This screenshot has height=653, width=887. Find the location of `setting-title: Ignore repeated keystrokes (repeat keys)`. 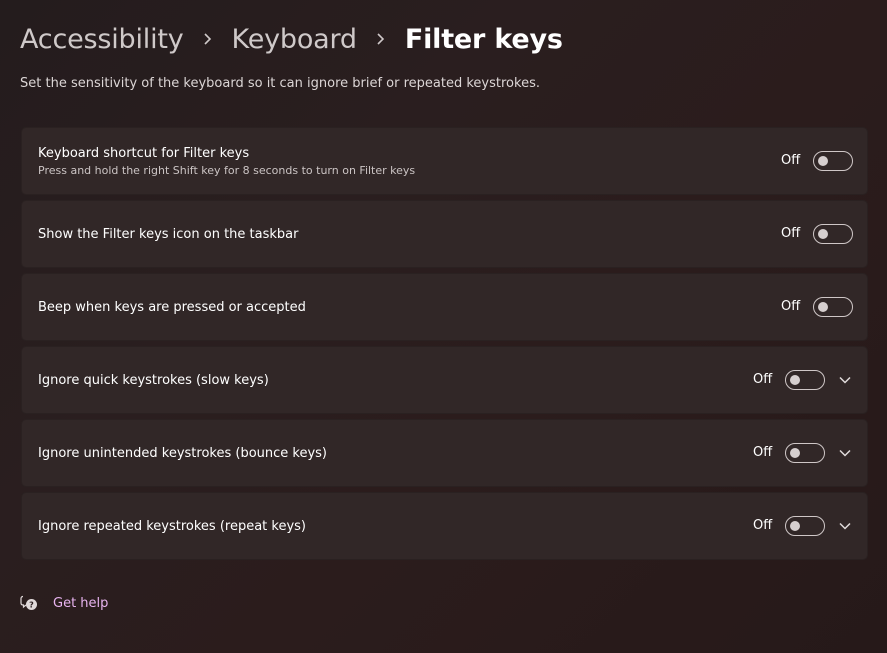

setting-title: Ignore repeated keystrokes (repeat keys) is located at coordinates (172, 526).